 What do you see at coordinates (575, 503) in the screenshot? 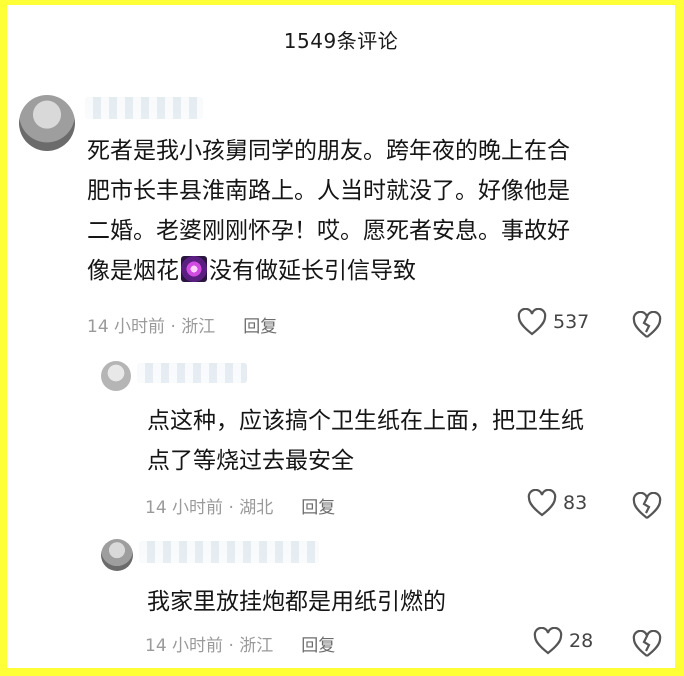
I see `like-count: 83` at bounding box center [575, 503].